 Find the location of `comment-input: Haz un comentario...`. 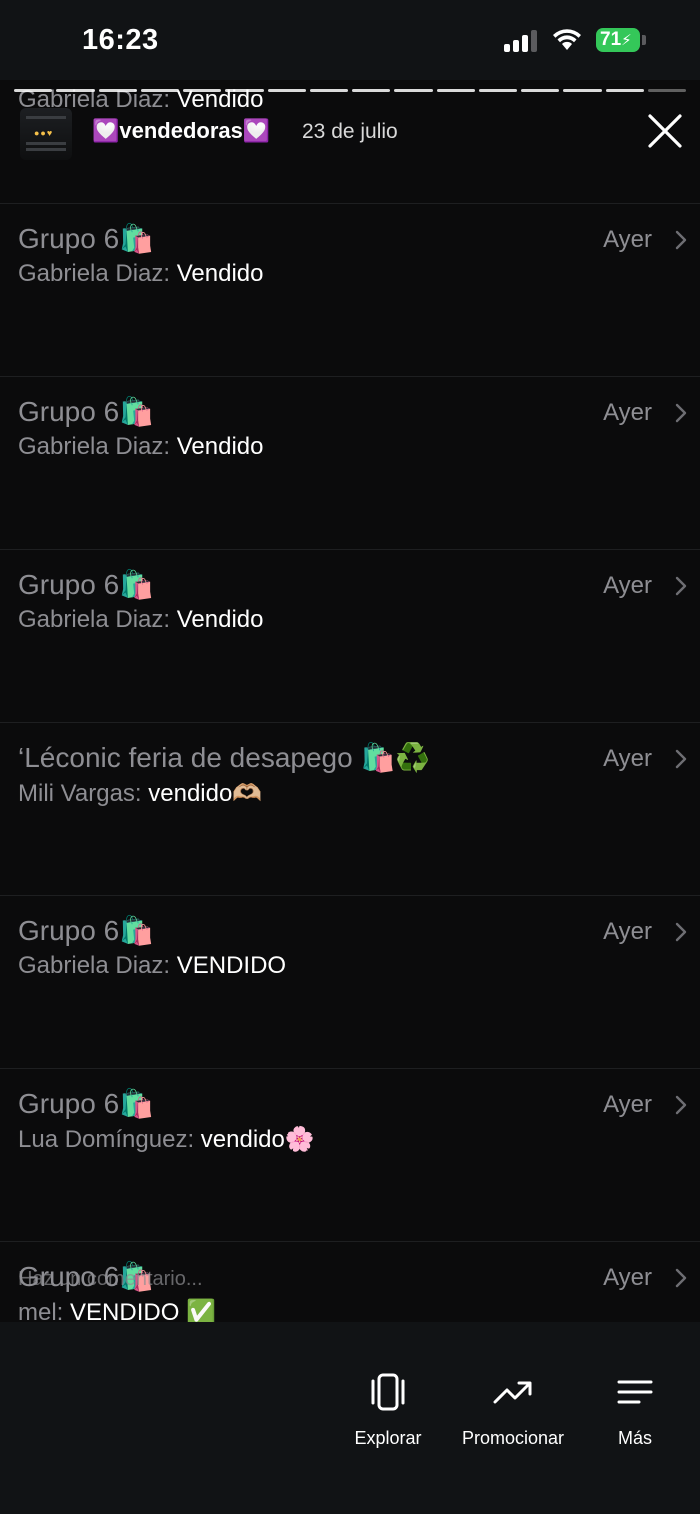

comment-input: Haz un comentario... is located at coordinates (110, 1279).